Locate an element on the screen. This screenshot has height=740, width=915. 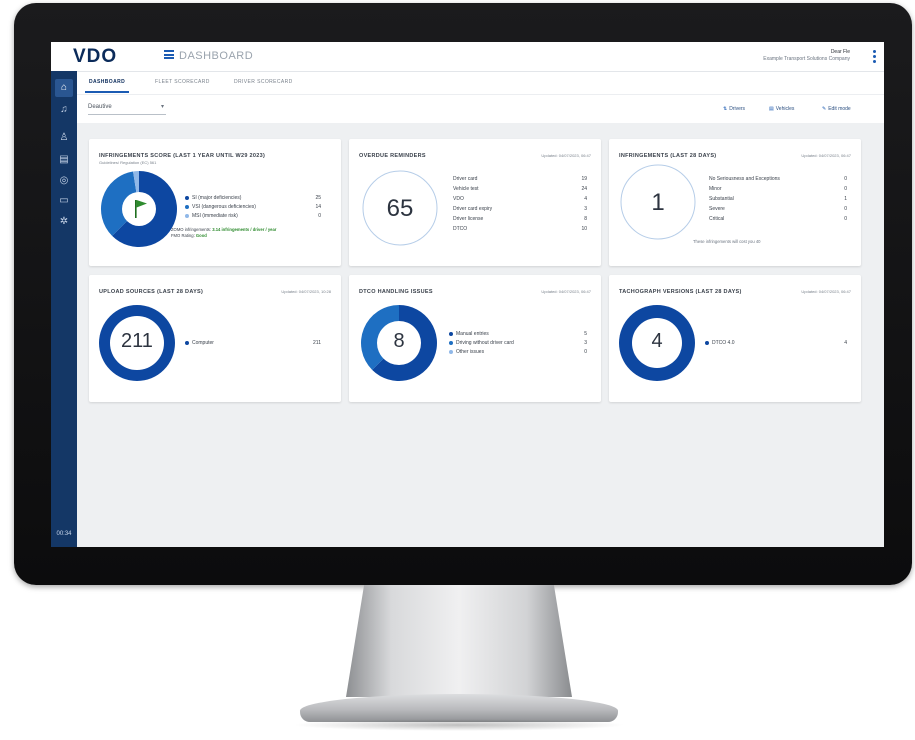
legend-value: 3 is located at coordinates (585, 343).